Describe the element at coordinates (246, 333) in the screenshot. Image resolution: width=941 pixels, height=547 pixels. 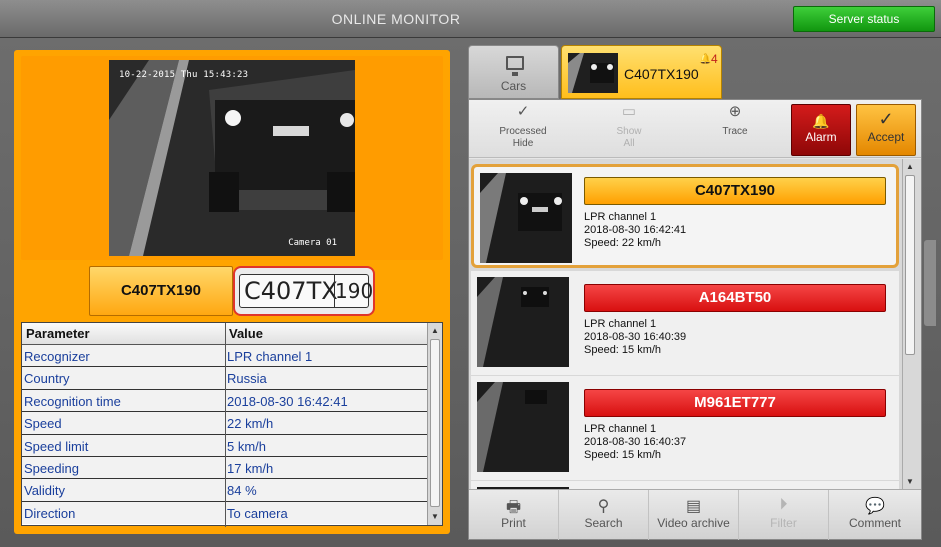
I see `column-header-value: Value` at that location.